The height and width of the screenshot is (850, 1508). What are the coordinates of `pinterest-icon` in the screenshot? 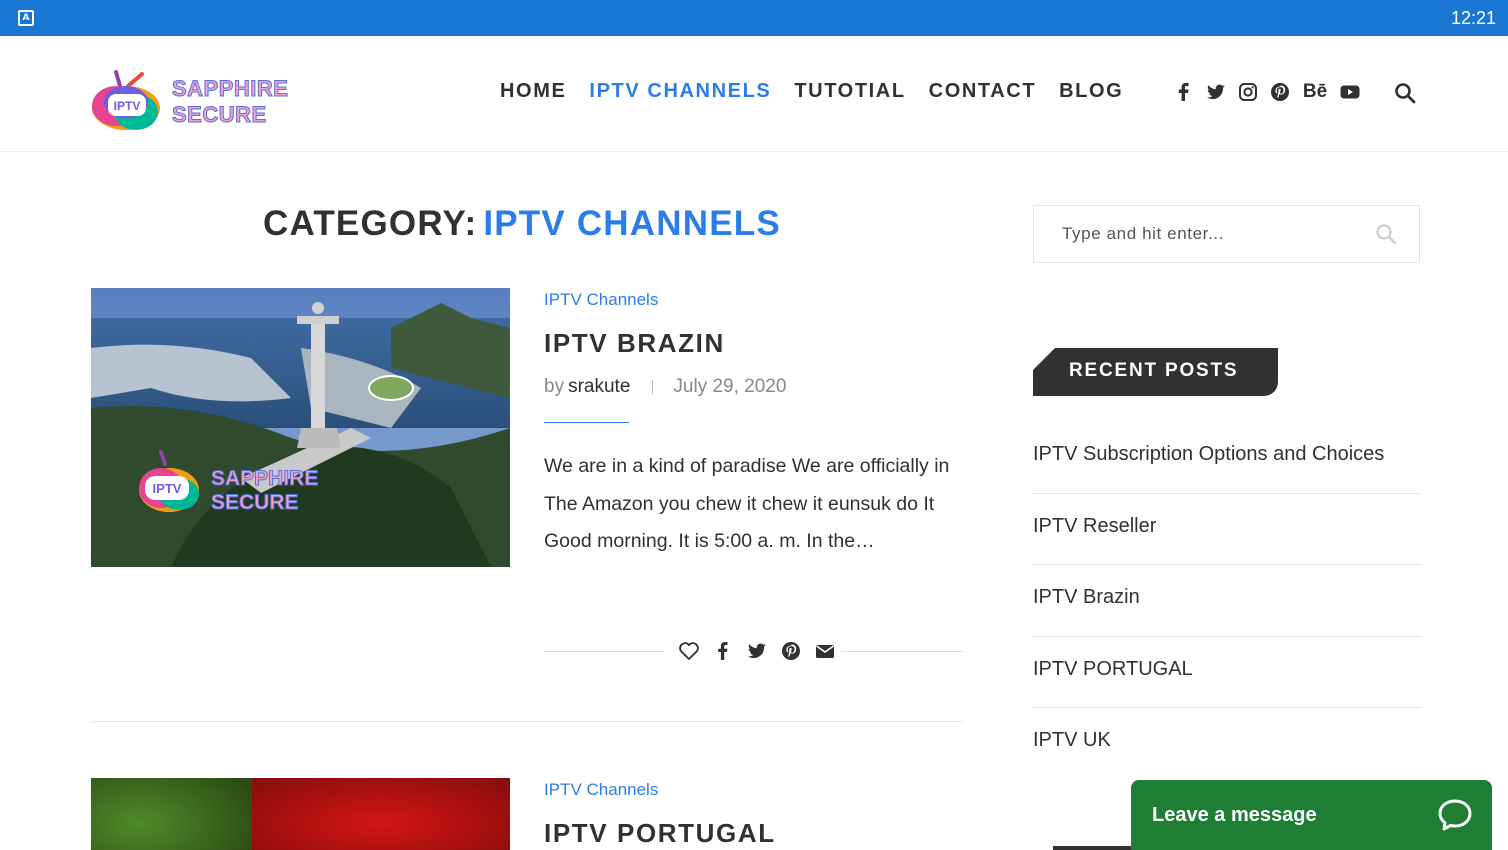 It's located at (1280, 92).